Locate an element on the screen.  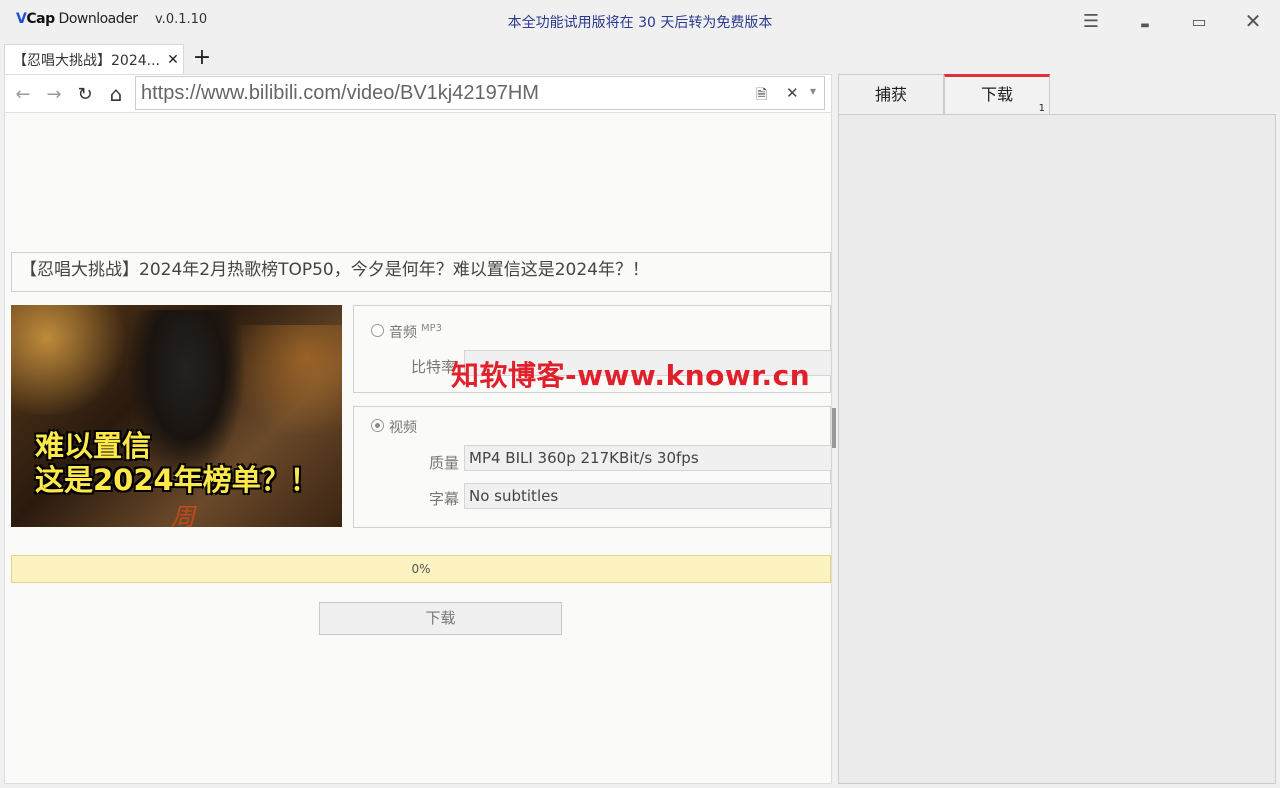
tab-downloads: 下载 1 is located at coordinates (997, 94).